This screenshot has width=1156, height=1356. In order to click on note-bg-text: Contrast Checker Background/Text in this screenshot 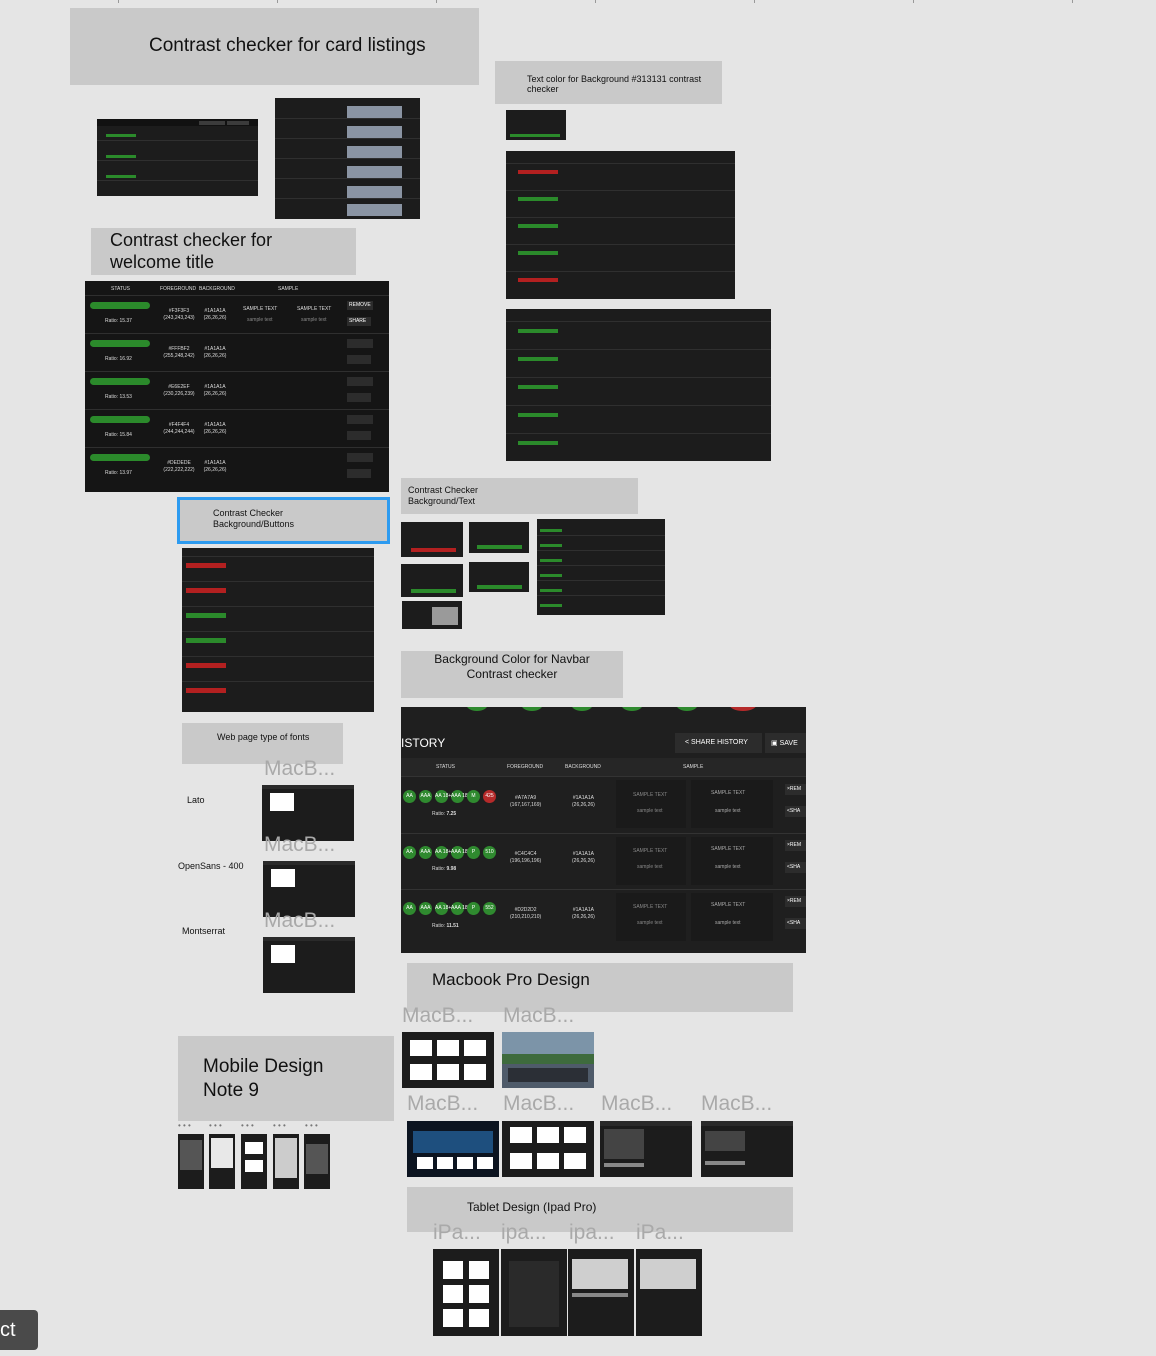, I will do `click(519, 496)`.